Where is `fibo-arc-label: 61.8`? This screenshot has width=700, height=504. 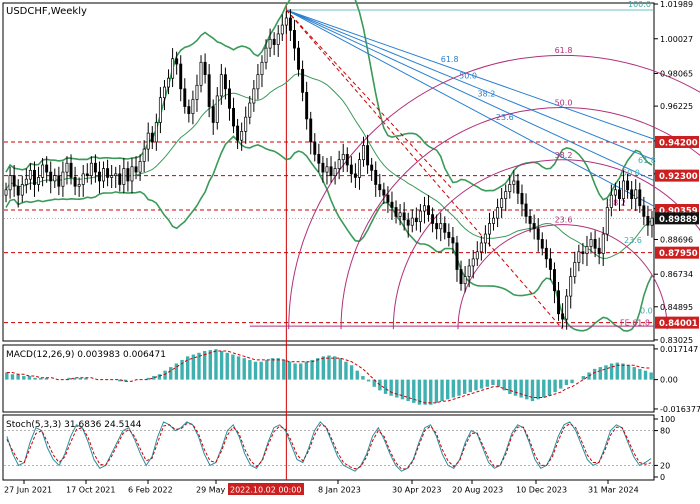
fibo-arc-label: 61.8 is located at coordinates (564, 50).